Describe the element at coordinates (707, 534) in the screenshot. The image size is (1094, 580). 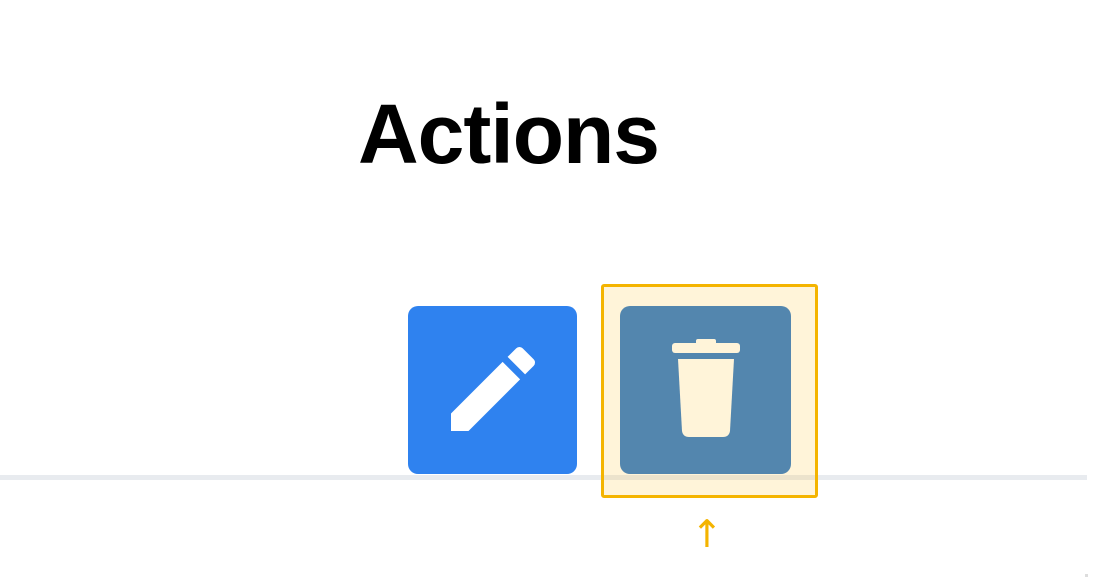
I see `pointer-arrow-icon: ↑` at that location.